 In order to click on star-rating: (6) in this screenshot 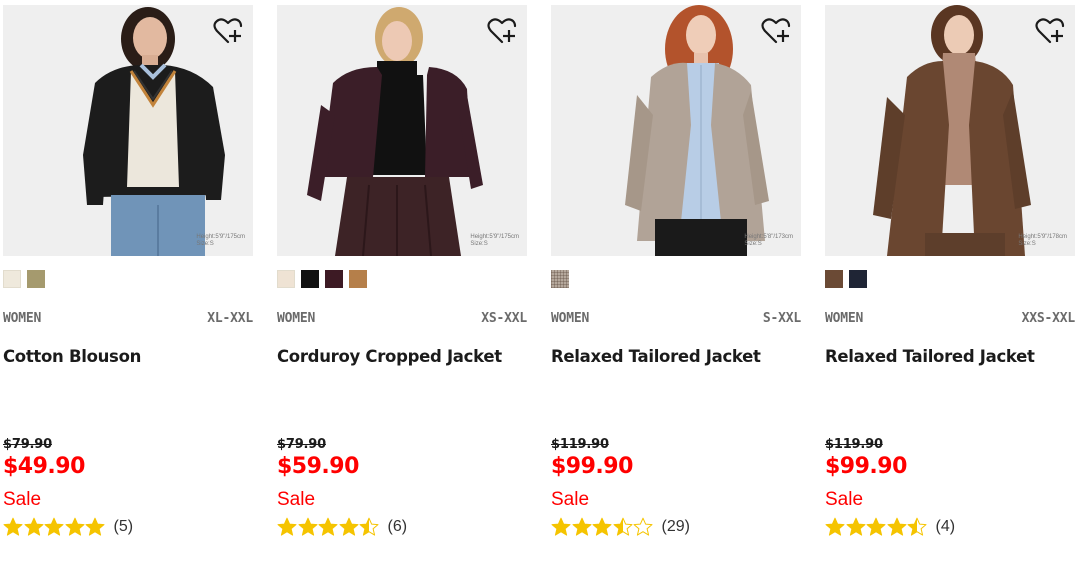, I will do `click(342, 527)`.